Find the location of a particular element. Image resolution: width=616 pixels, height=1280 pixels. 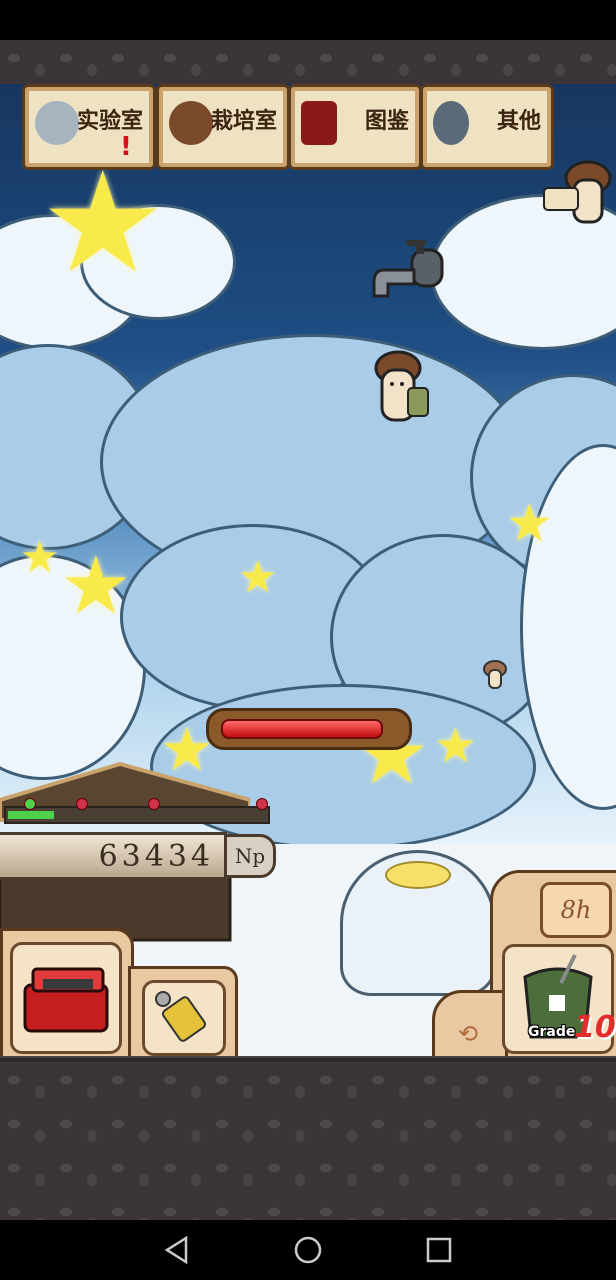

toolbox-icon is located at coordinates (66, 1000).